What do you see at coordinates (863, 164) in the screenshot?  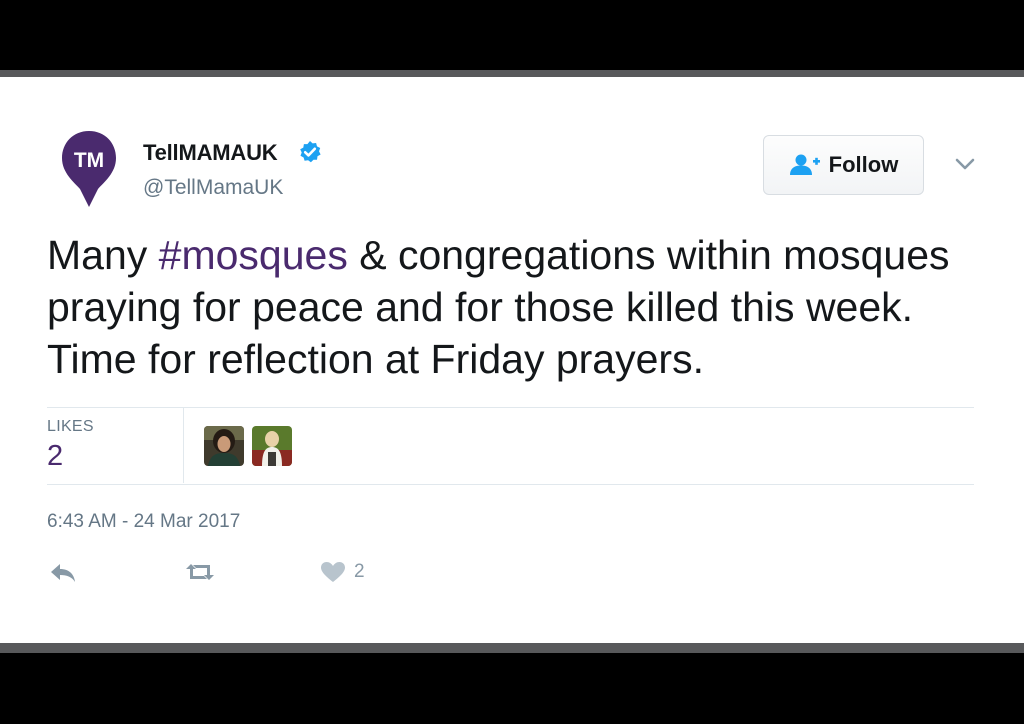 I see `follow-label: Follow` at bounding box center [863, 164].